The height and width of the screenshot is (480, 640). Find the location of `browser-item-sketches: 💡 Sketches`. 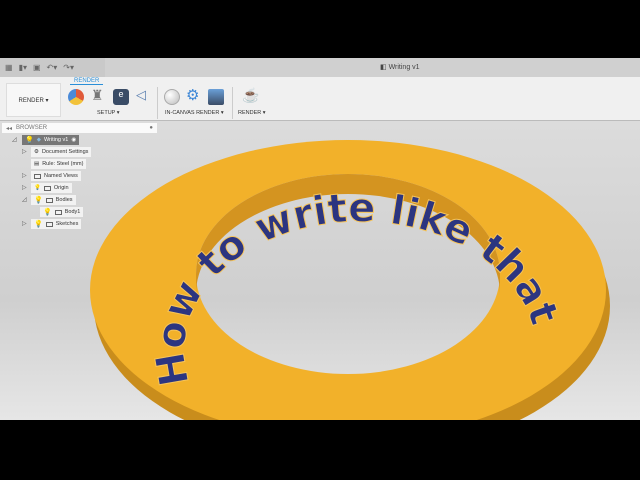

browser-item-sketches: 💡 Sketches is located at coordinates (56, 224).